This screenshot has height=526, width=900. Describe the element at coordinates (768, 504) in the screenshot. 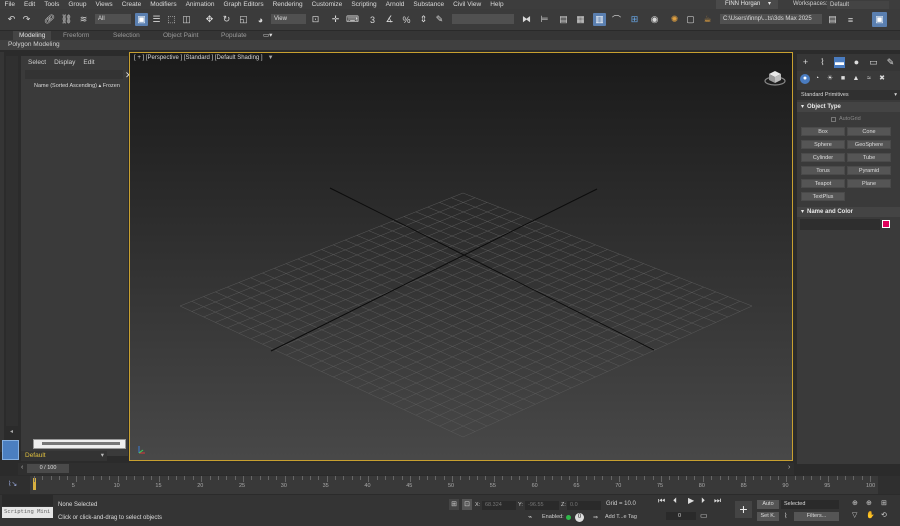

I see `auto-key-button: Auto` at that location.